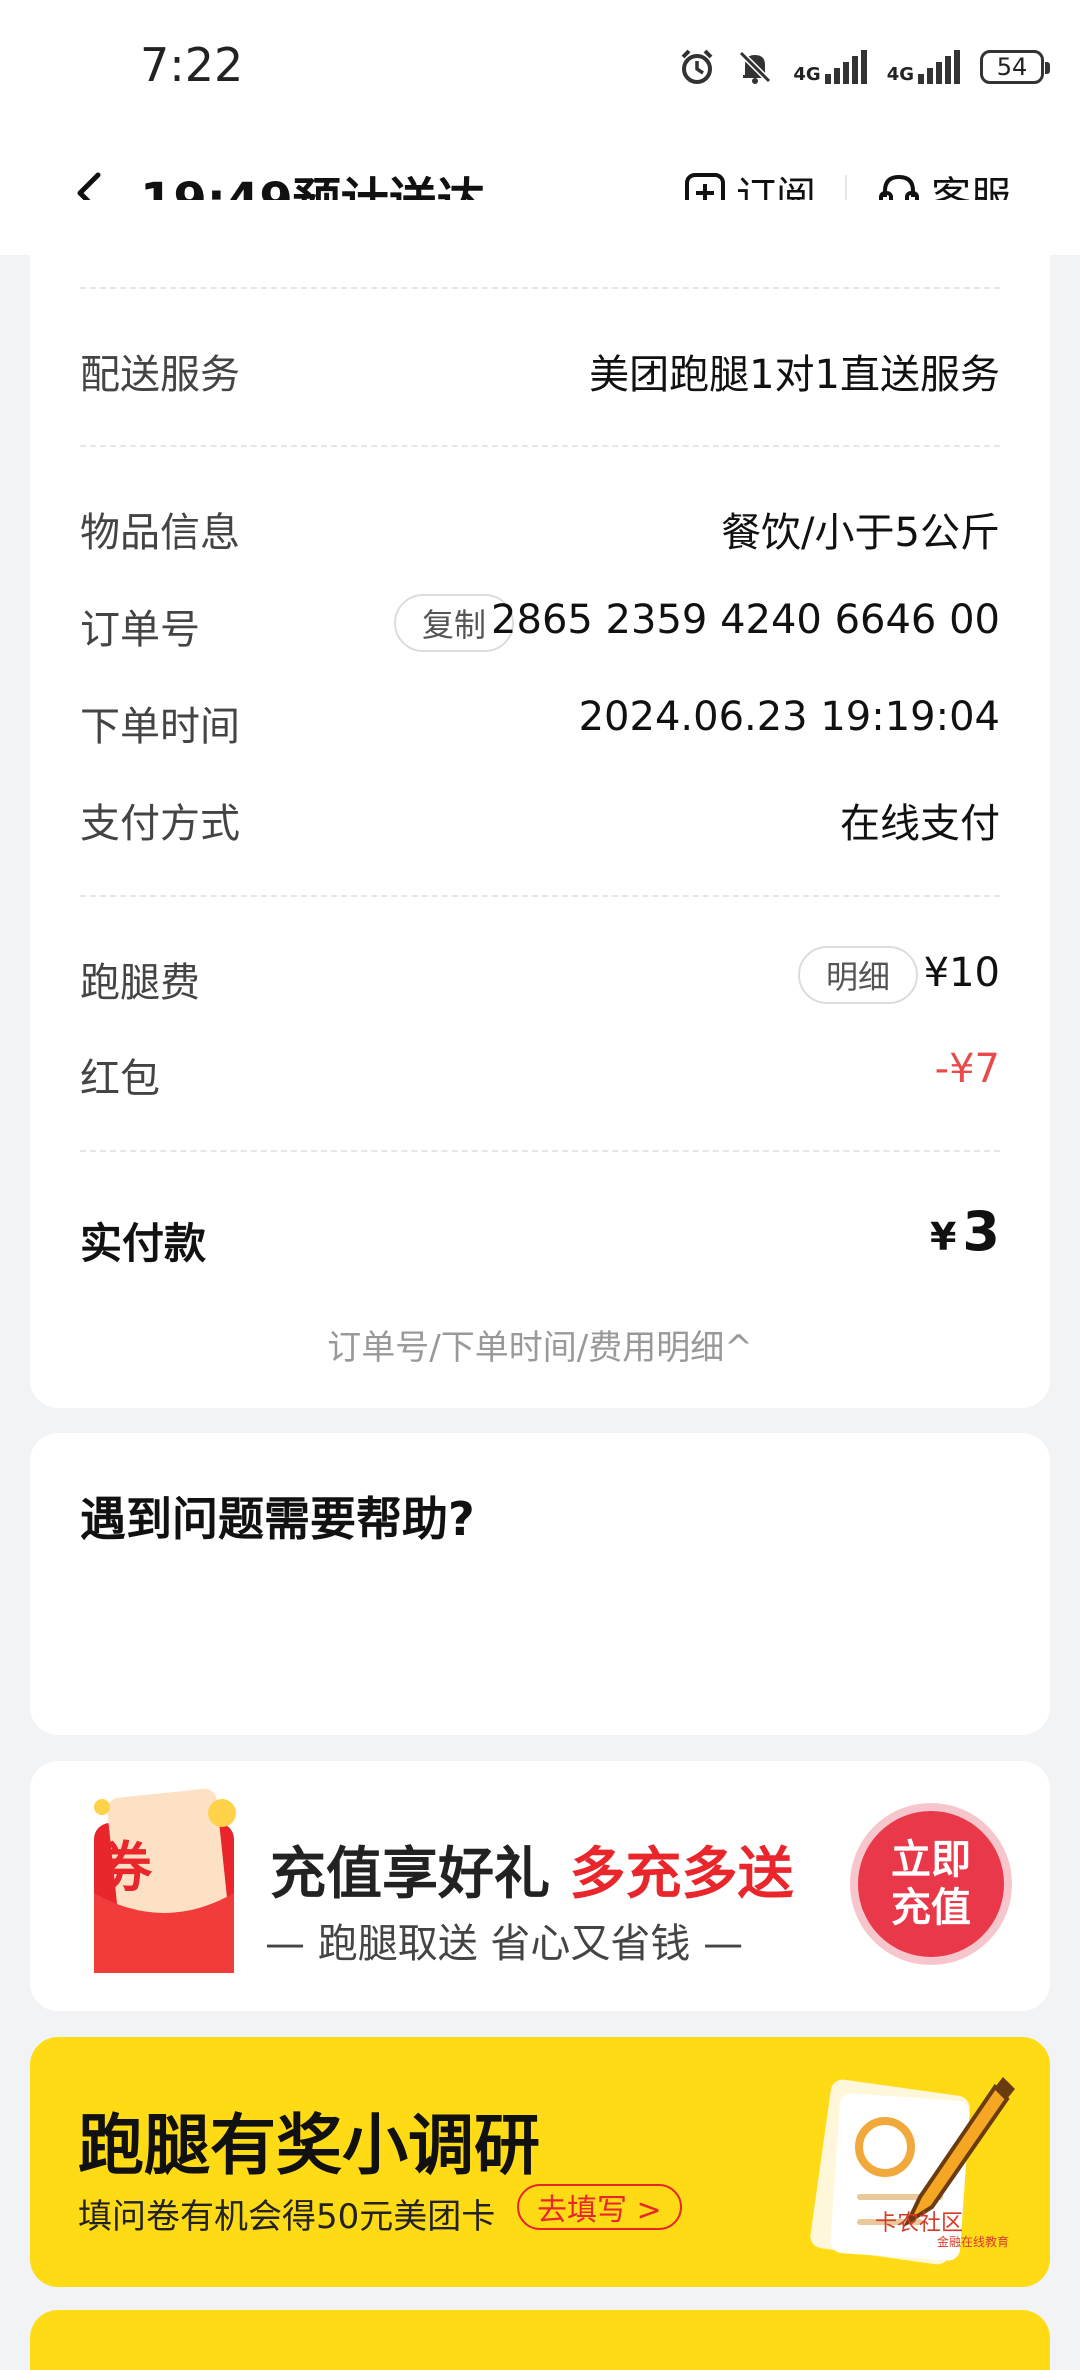 This screenshot has width=1080, height=2370. Describe the element at coordinates (961, 973) in the screenshot. I see `fee-value: ¥10` at that location.